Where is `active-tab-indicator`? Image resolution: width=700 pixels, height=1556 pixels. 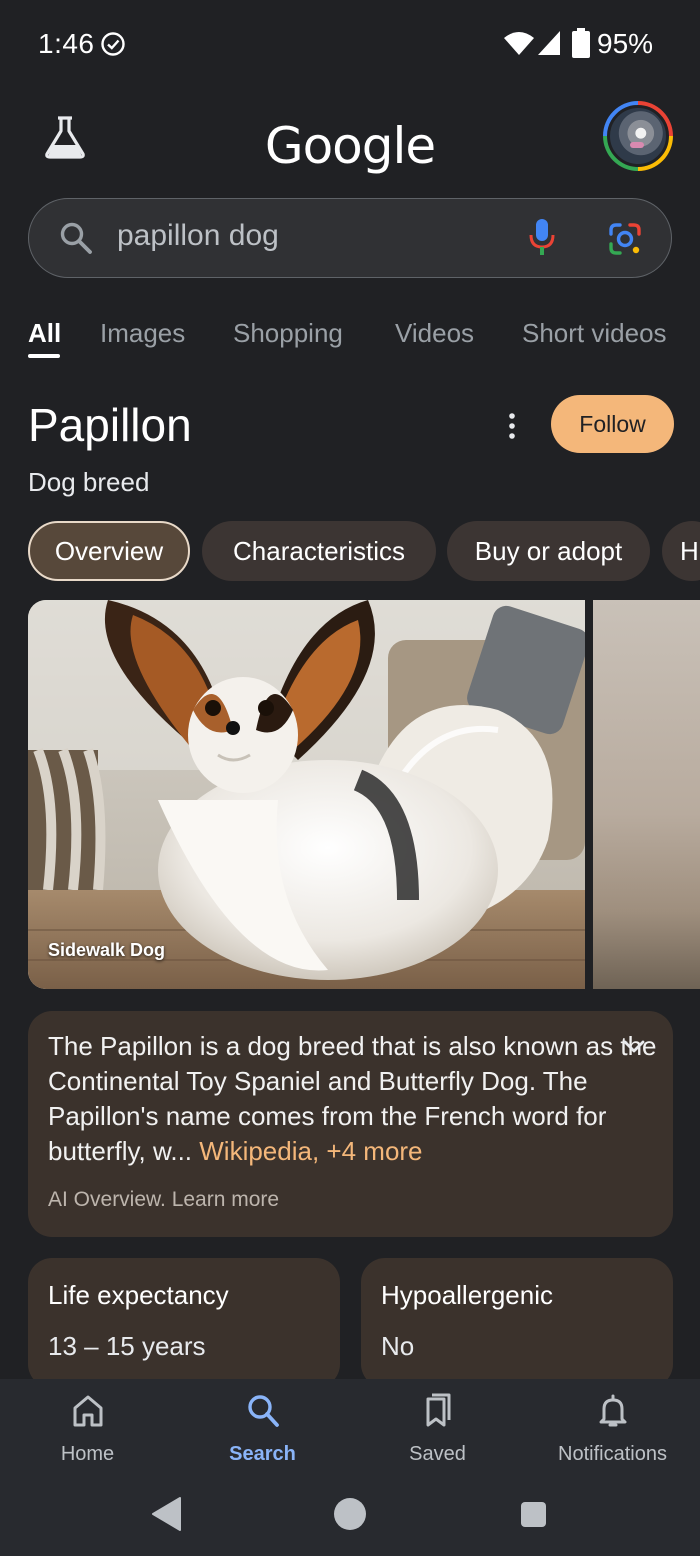 active-tab-indicator is located at coordinates (44, 356).